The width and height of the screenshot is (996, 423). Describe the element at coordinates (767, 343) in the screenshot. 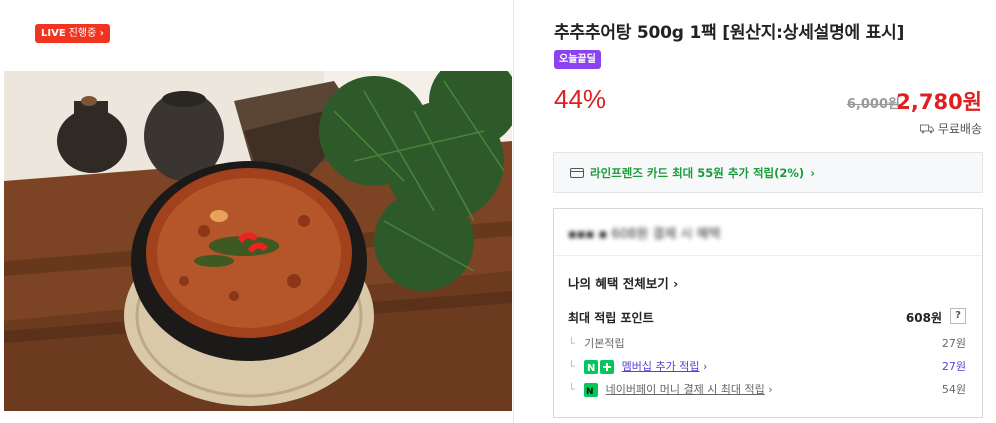

I see `points-row-basic: └ 기본적립 27원` at that location.